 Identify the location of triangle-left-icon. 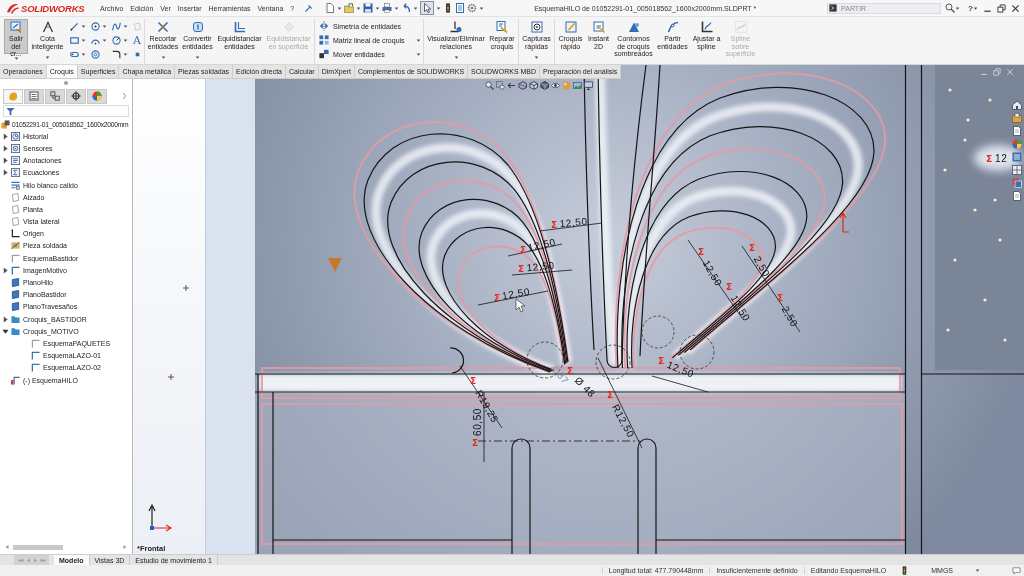
(7, 547).